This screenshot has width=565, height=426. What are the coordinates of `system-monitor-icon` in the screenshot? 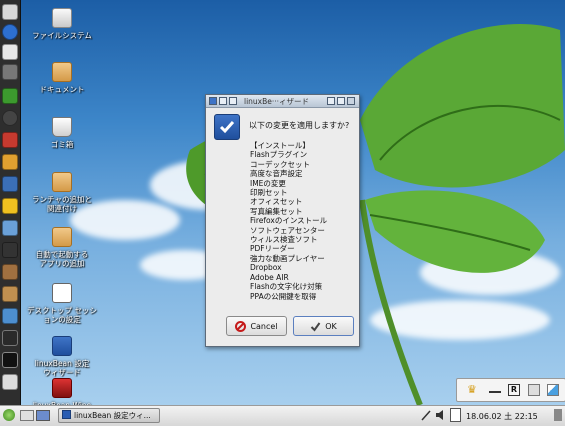 It's located at (10, 338).